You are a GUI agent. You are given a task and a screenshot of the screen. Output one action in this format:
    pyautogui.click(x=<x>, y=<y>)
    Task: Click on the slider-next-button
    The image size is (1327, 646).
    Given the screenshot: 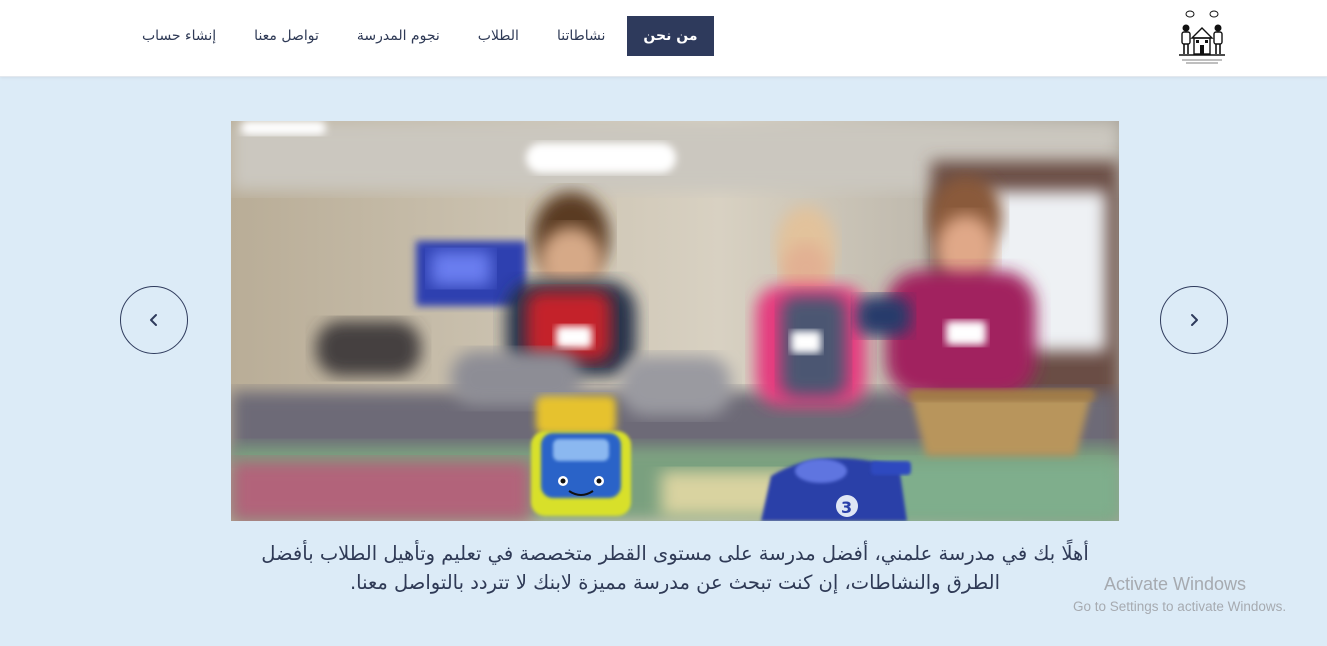 What is the action you would take?
    pyautogui.click(x=1194, y=320)
    